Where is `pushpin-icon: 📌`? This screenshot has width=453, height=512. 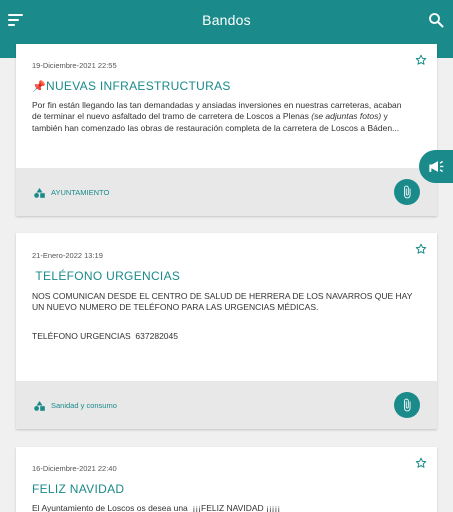 pushpin-icon: 📌 is located at coordinates (39, 87).